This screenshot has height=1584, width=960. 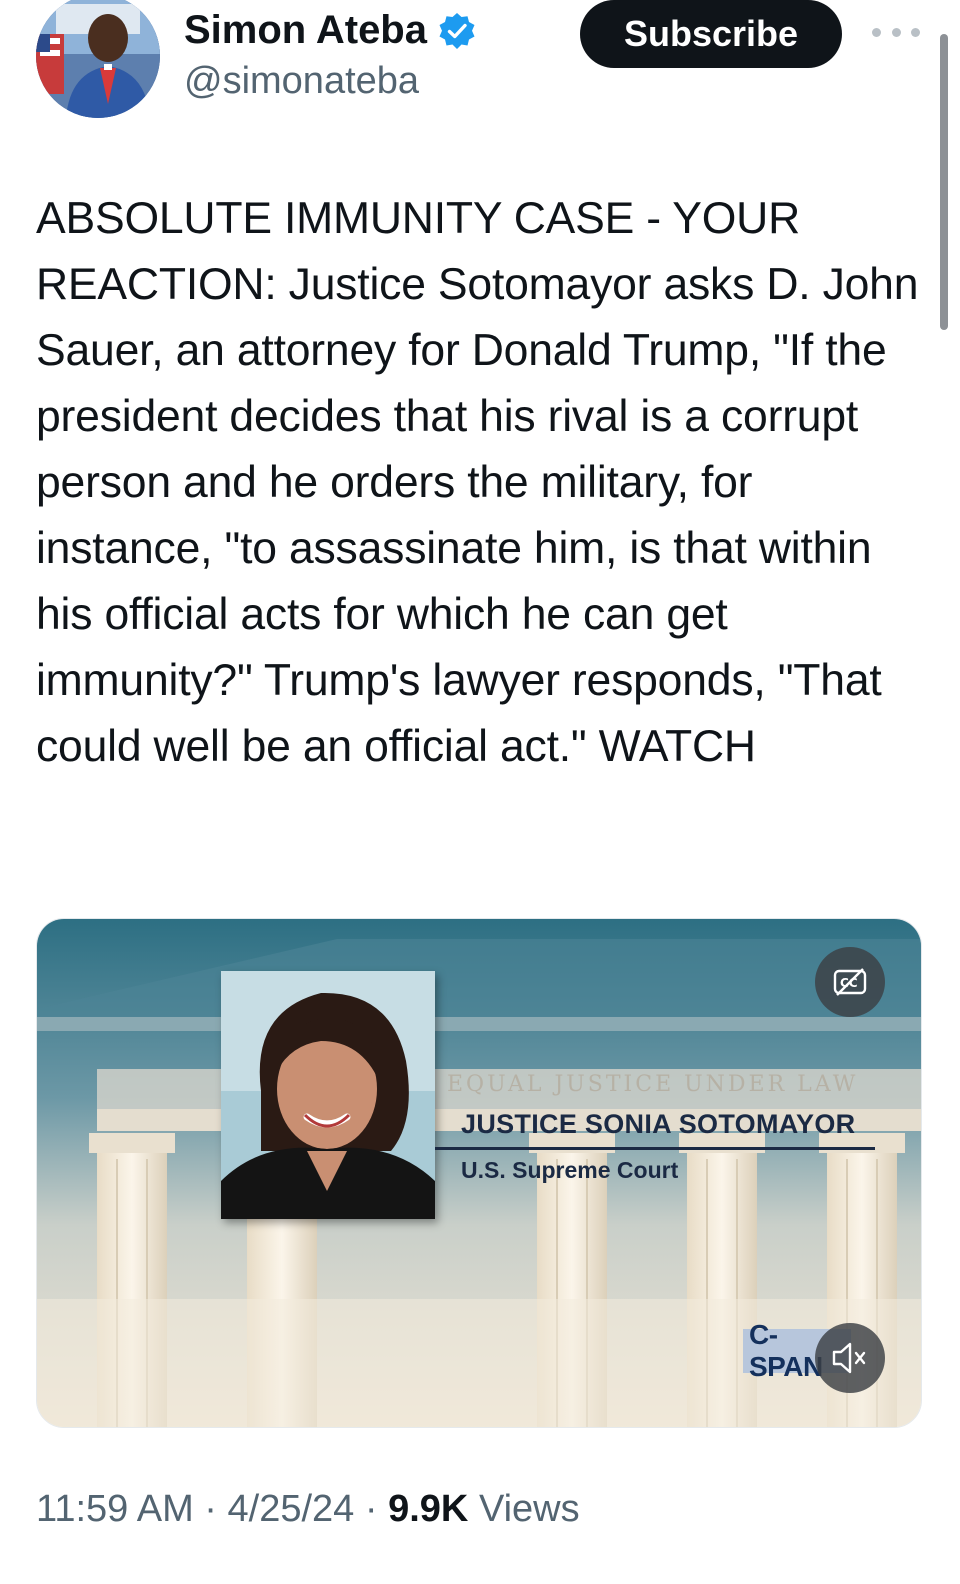 What do you see at coordinates (115, 1509) in the screenshot?
I see `tweet-time: 11:59 AM` at bounding box center [115, 1509].